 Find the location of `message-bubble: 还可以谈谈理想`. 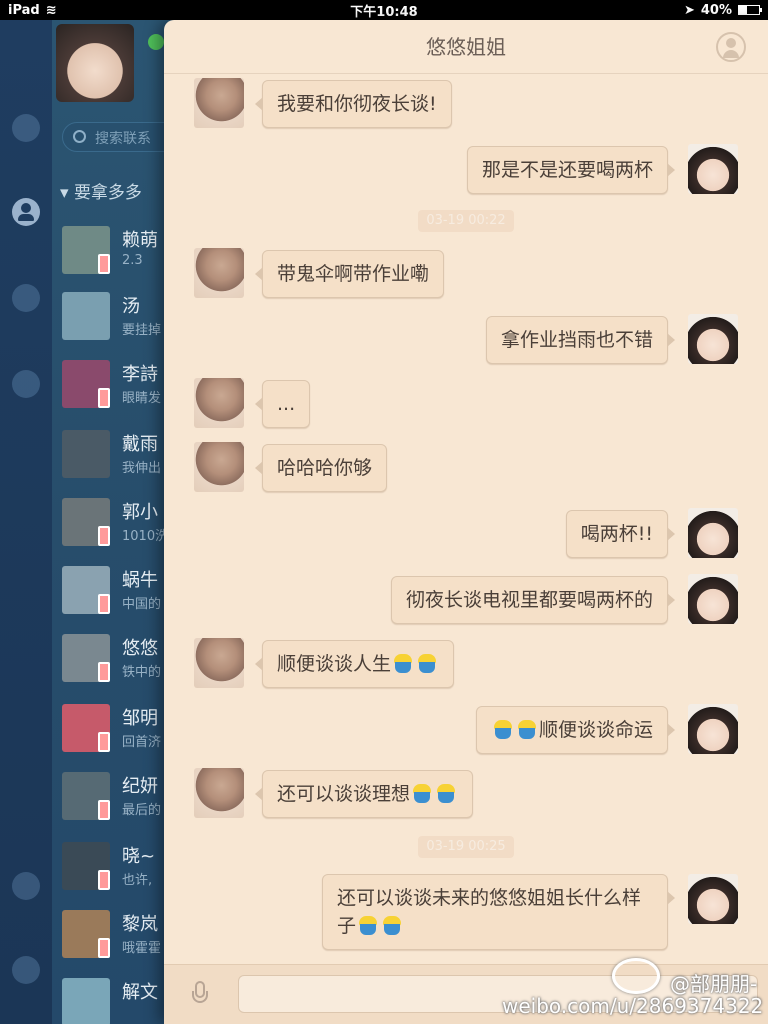

message-bubble: 还可以谈谈理想 is located at coordinates (364, 794).